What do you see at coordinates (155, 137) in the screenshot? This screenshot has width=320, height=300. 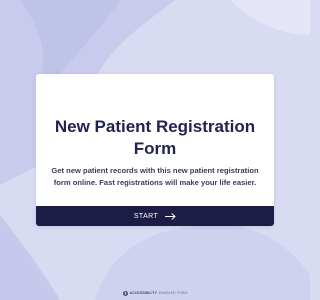 I see `form-title: New Patient Registration Form` at bounding box center [155, 137].